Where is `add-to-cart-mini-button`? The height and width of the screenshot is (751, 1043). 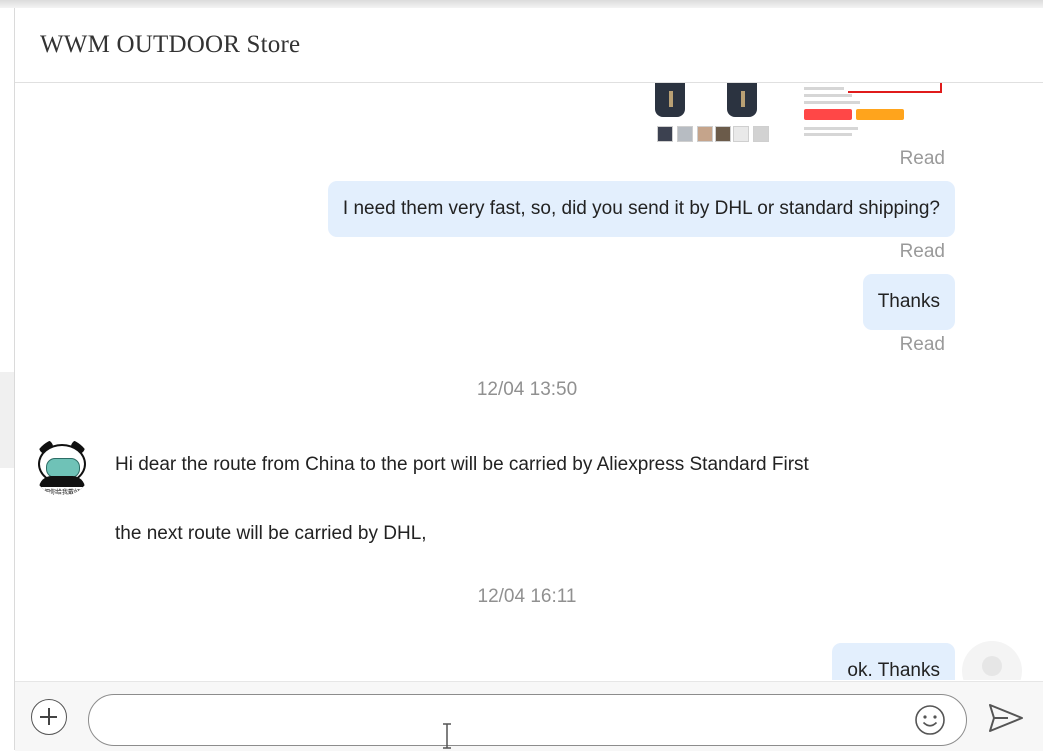 add-to-cart-mini-button is located at coordinates (880, 114).